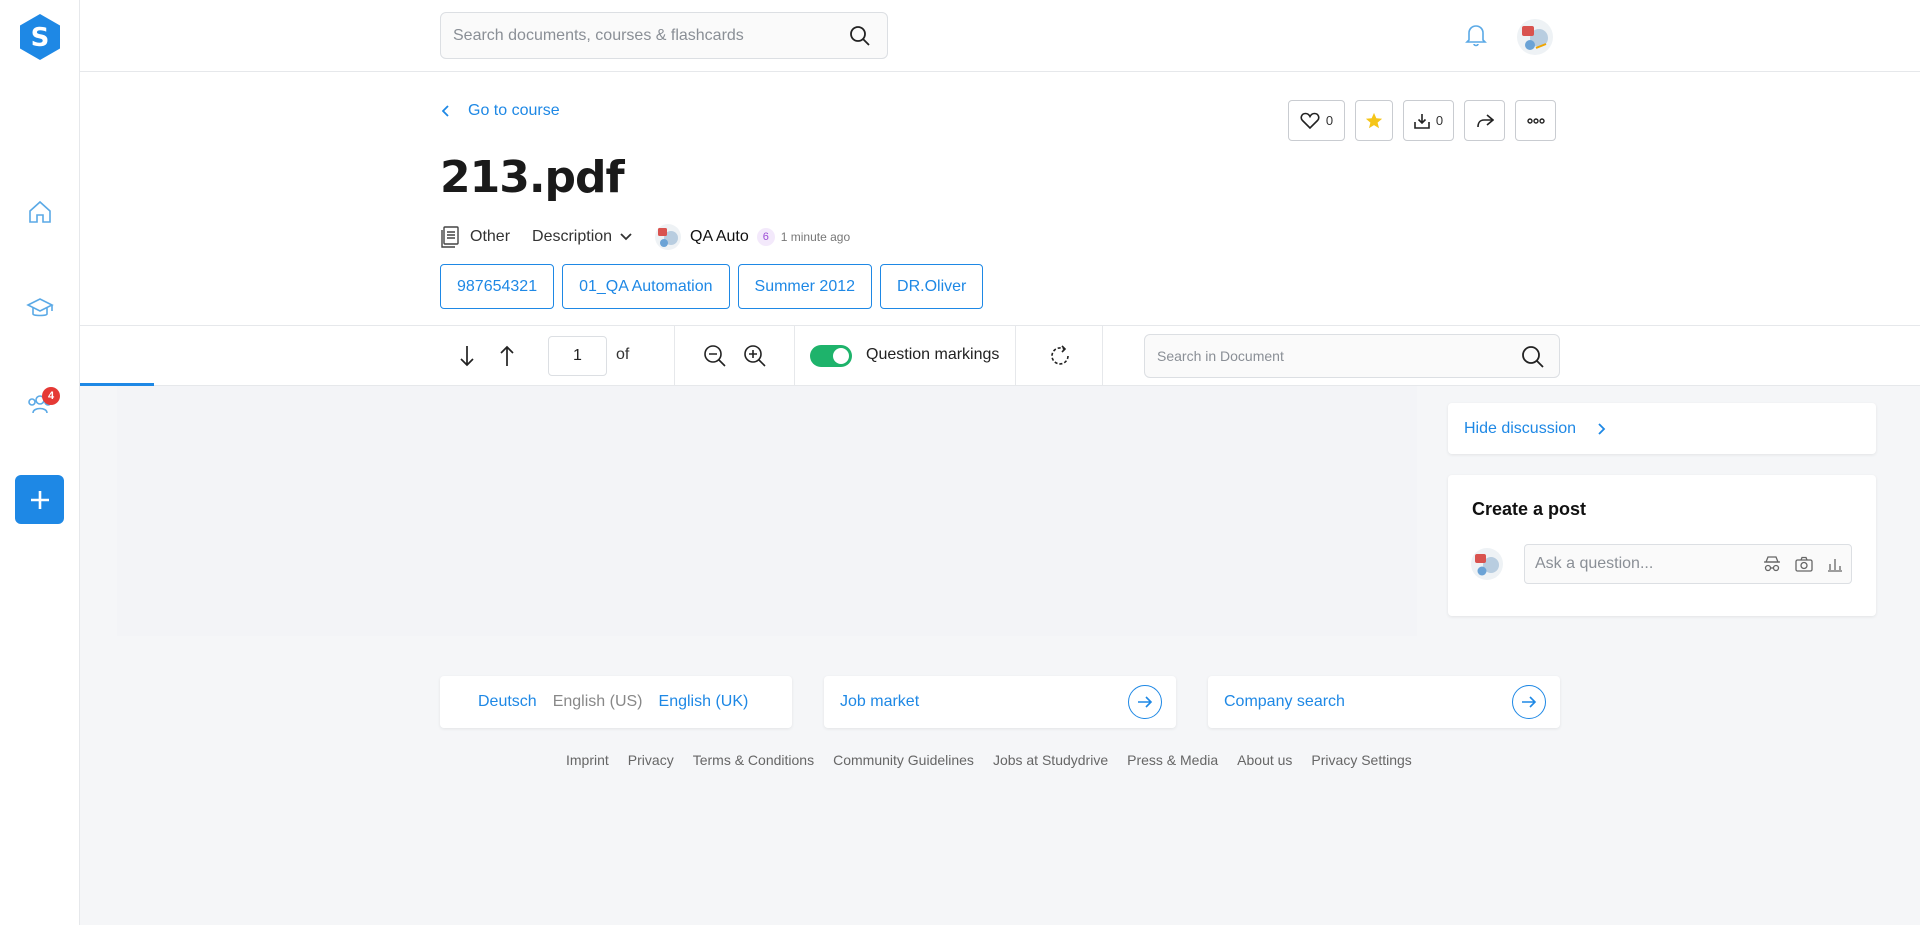 Image resolution: width=1920 pixels, height=925 pixels. I want to click on company-search-label: Company search, so click(1284, 701).